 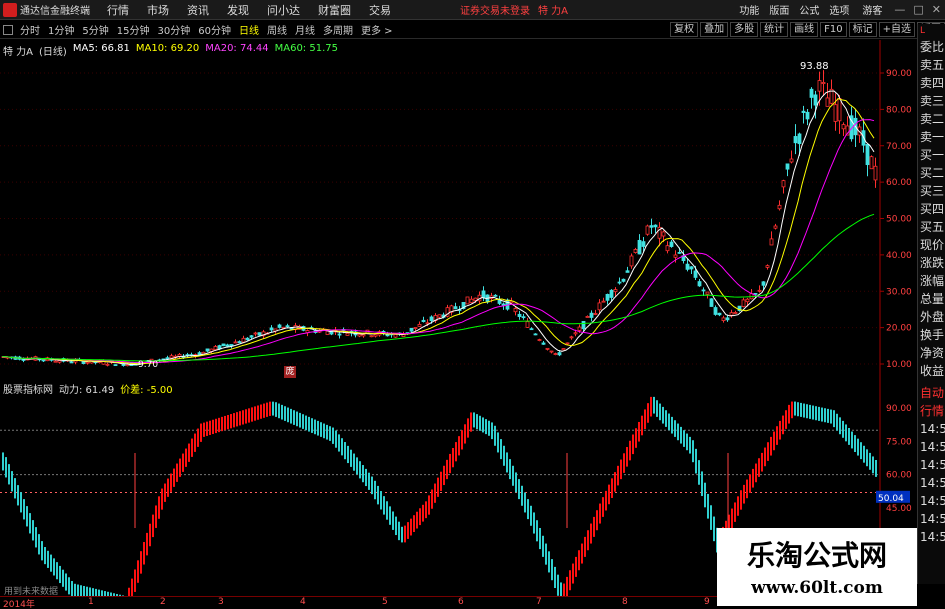 What do you see at coordinates (30, 29) in the screenshot?
I see `tab-intraday: 分时` at bounding box center [30, 29].